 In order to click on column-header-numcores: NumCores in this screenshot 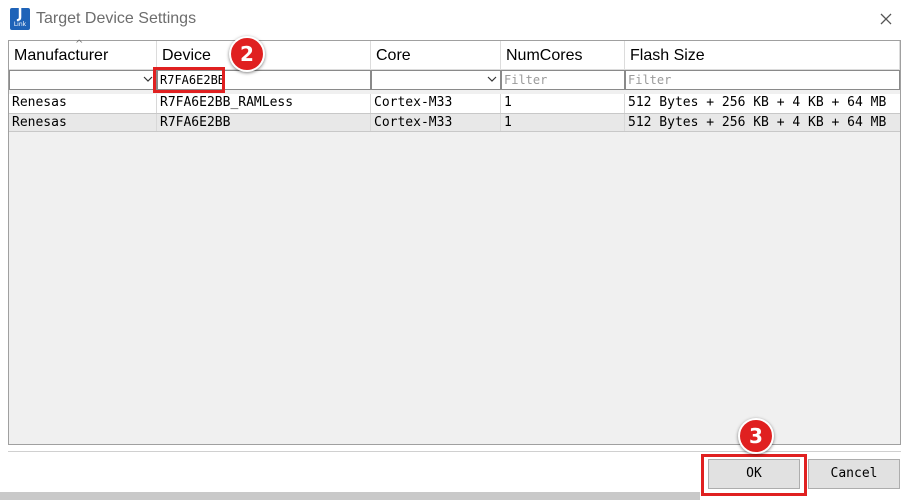, I will do `click(563, 55)`.